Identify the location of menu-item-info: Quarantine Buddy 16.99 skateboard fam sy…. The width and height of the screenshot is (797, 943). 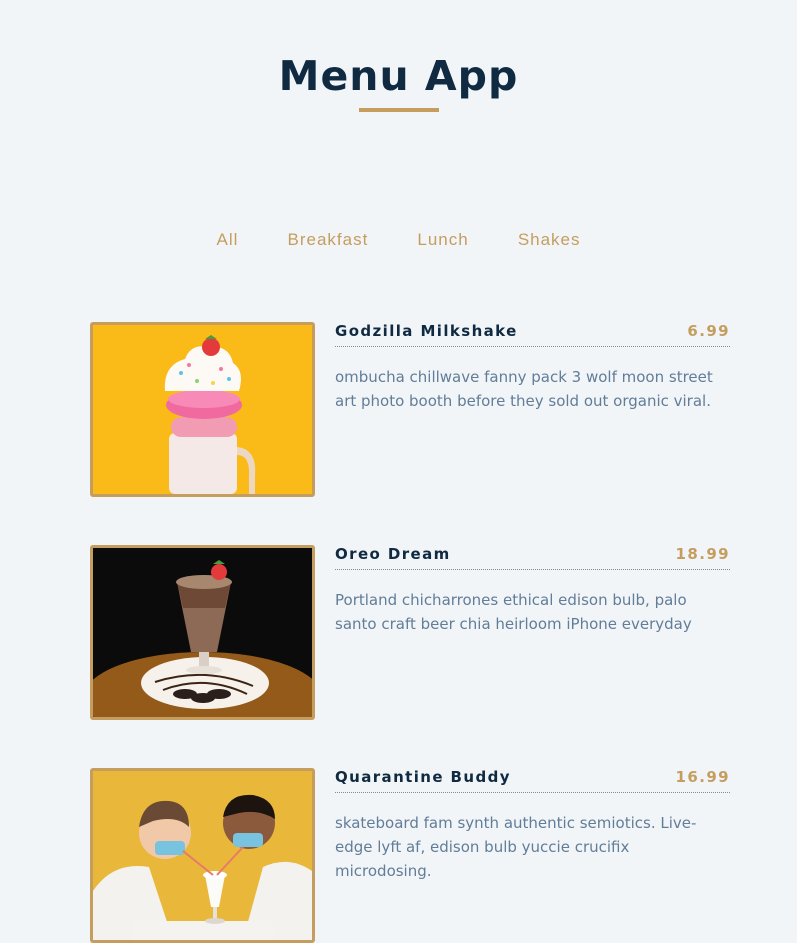
(532, 833).